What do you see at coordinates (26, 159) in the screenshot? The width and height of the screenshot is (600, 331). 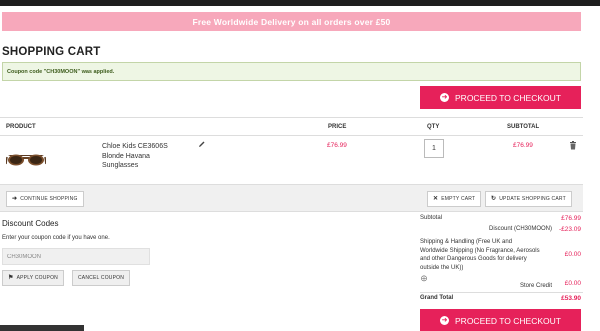 I see `product-image` at bounding box center [26, 159].